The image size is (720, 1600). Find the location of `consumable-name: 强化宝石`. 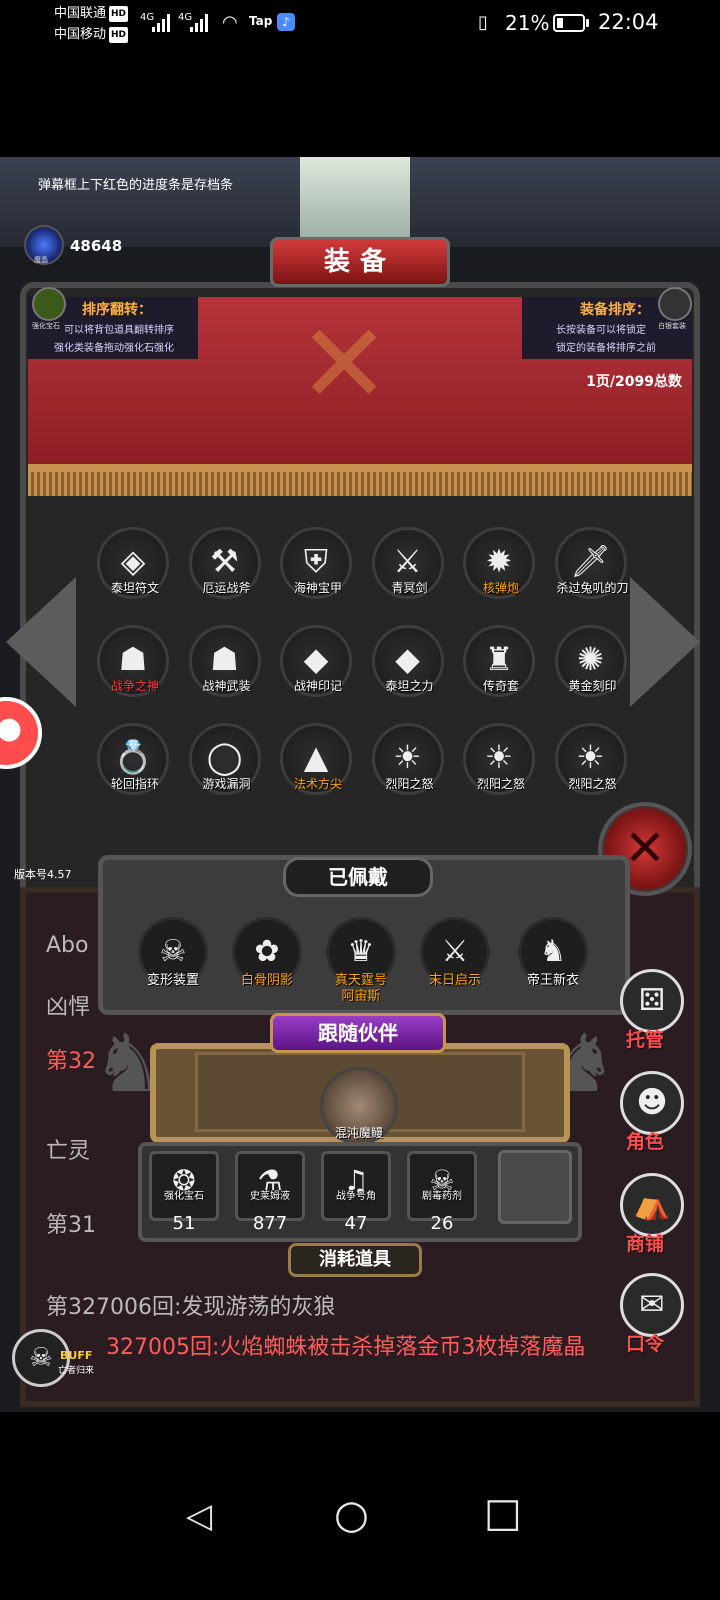

consumable-name: 强化宝石 is located at coordinates (184, 1196).